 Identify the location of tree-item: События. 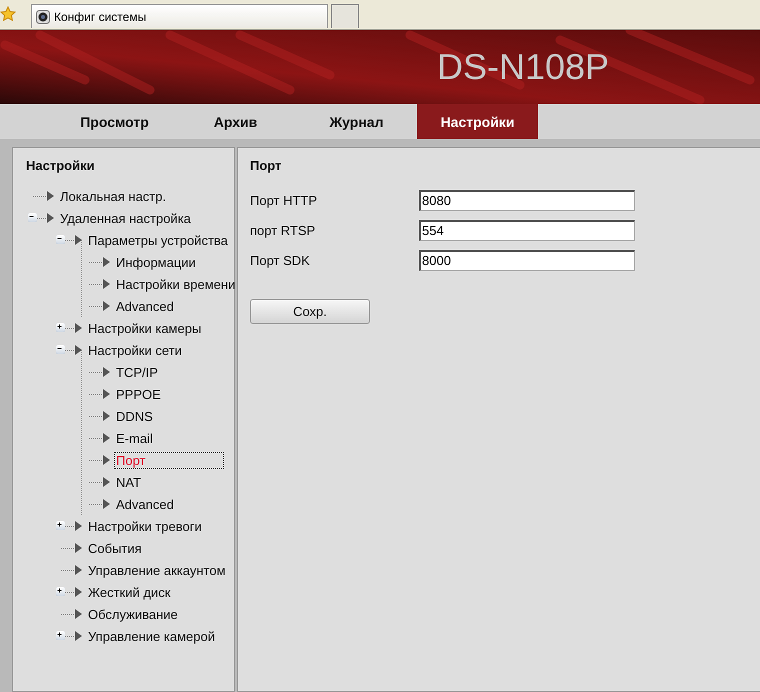
(115, 548).